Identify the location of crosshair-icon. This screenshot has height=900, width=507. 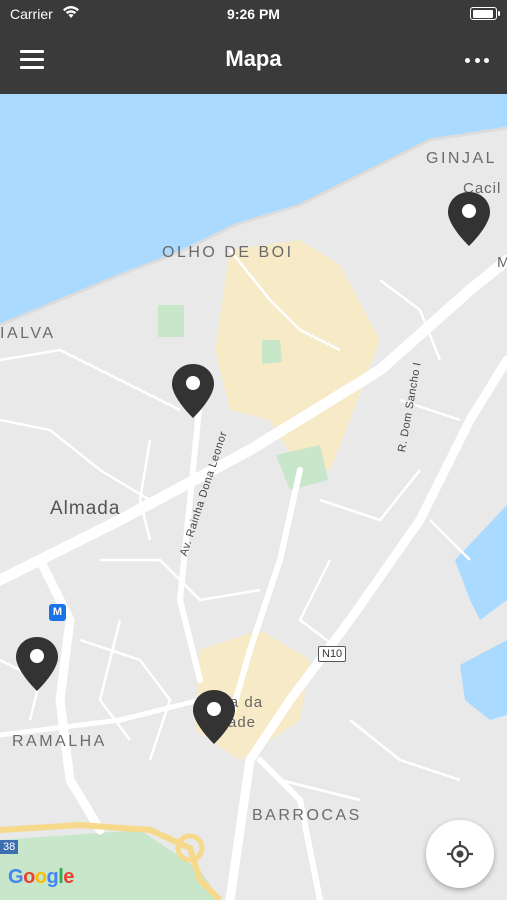
(460, 854).